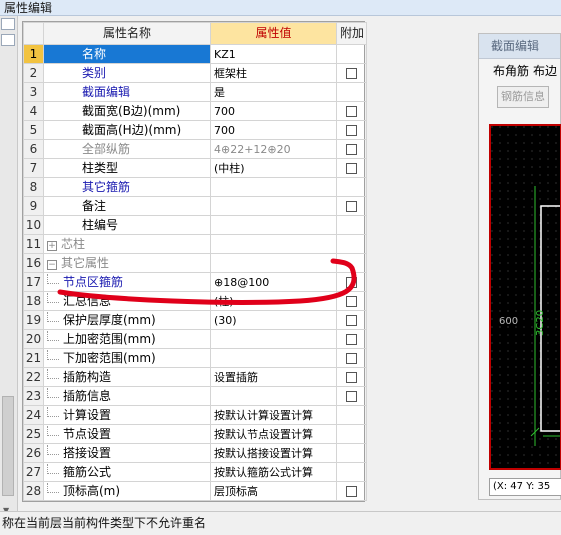  I want to click on property-name-cell: 柱类型, so click(127, 168).